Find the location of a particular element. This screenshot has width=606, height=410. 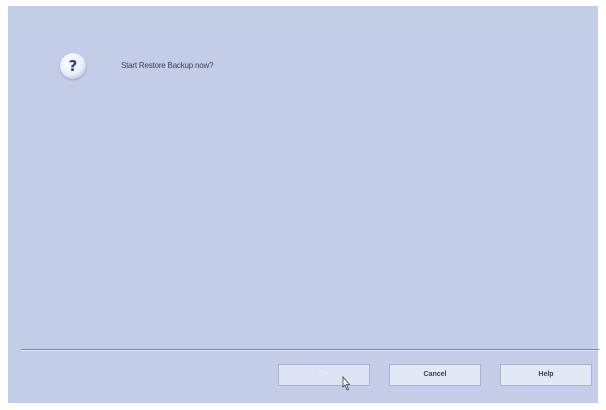

mouse-pointer-icon is located at coordinates (346, 383).